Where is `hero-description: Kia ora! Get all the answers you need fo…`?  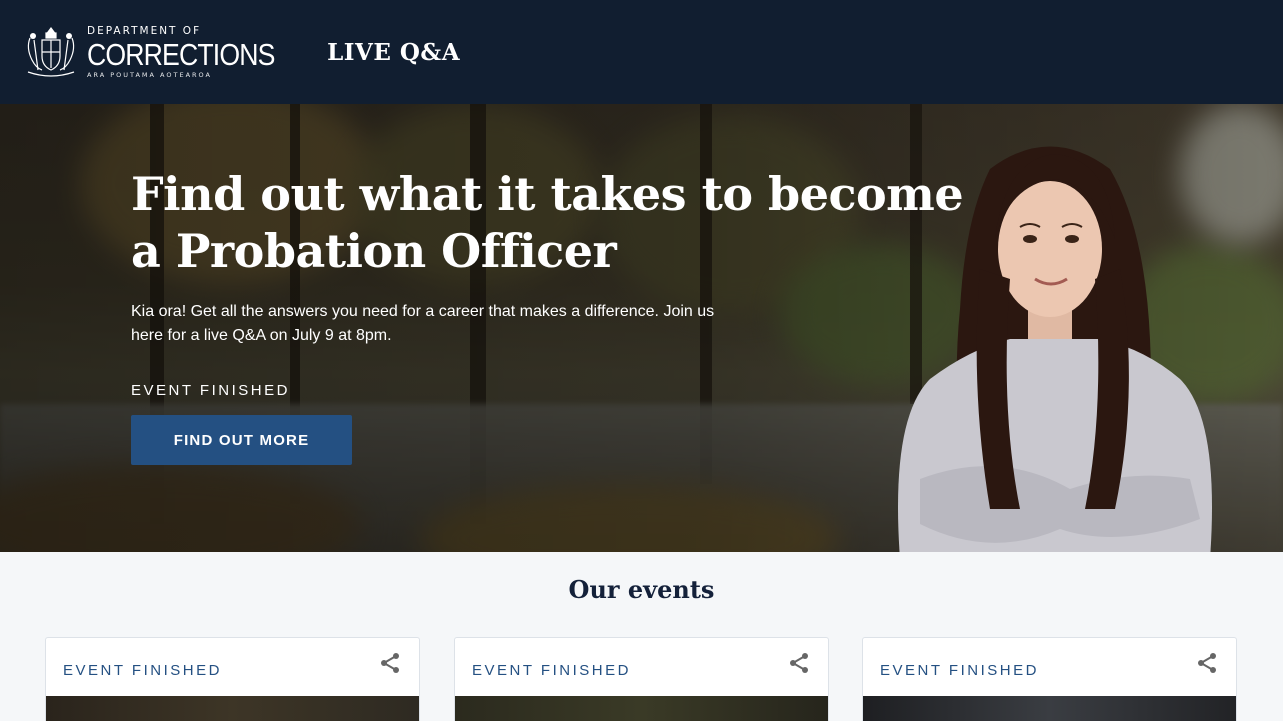
hero-description: Kia ora! Get all the answers you need fo… is located at coordinates (423, 323).